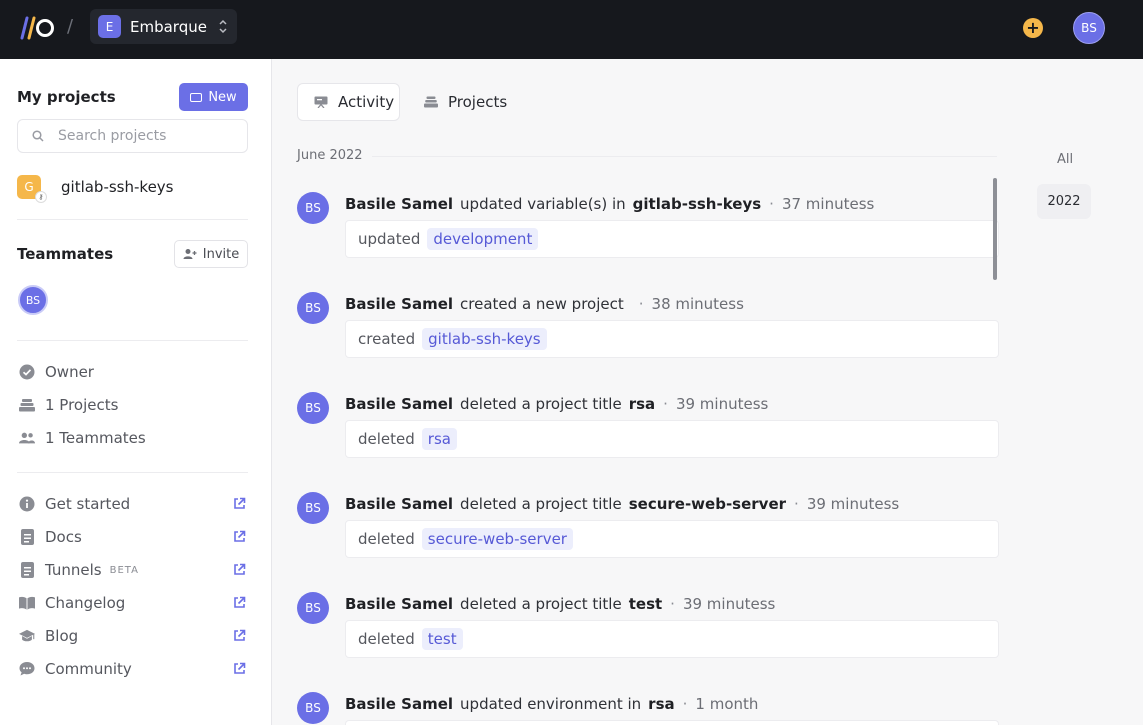  I want to click on stack-icon, so click(27, 405).